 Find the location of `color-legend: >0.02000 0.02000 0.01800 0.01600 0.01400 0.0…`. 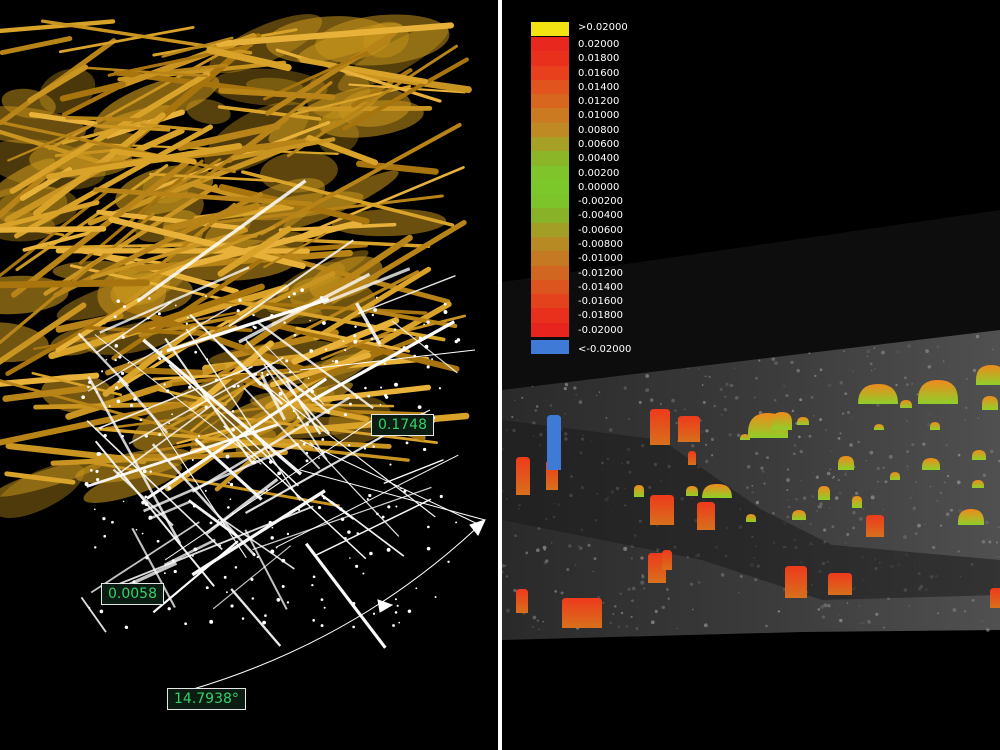

color-legend: >0.02000 0.02000 0.01800 0.01600 0.01400 0.0… is located at coordinates (601, 190).